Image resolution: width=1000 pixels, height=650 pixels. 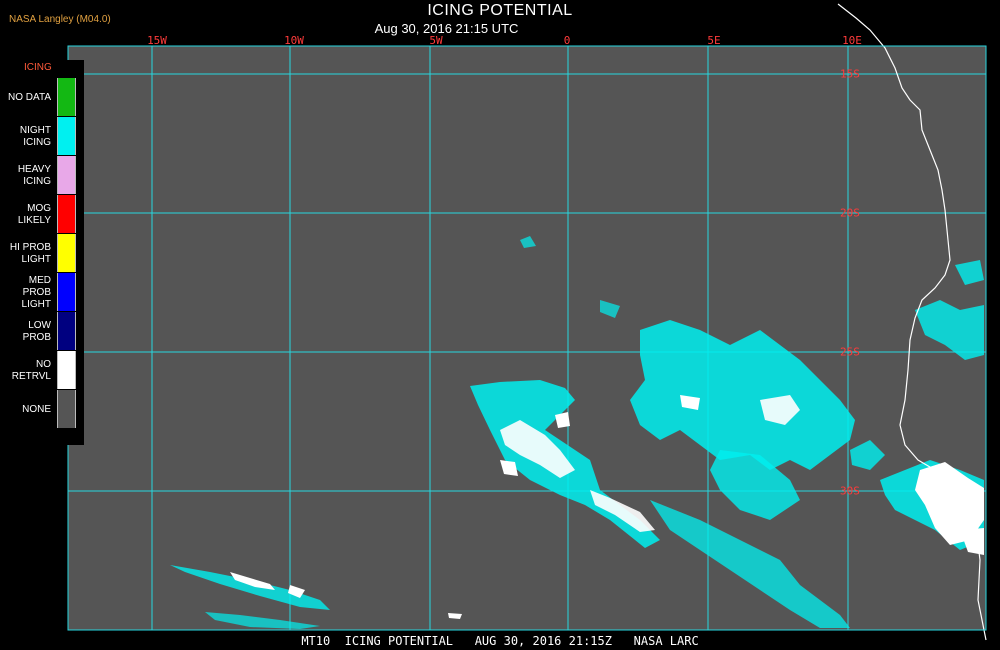 I want to click on legend-item-low-prob: LOW PROB, so click(x=42, y=331).